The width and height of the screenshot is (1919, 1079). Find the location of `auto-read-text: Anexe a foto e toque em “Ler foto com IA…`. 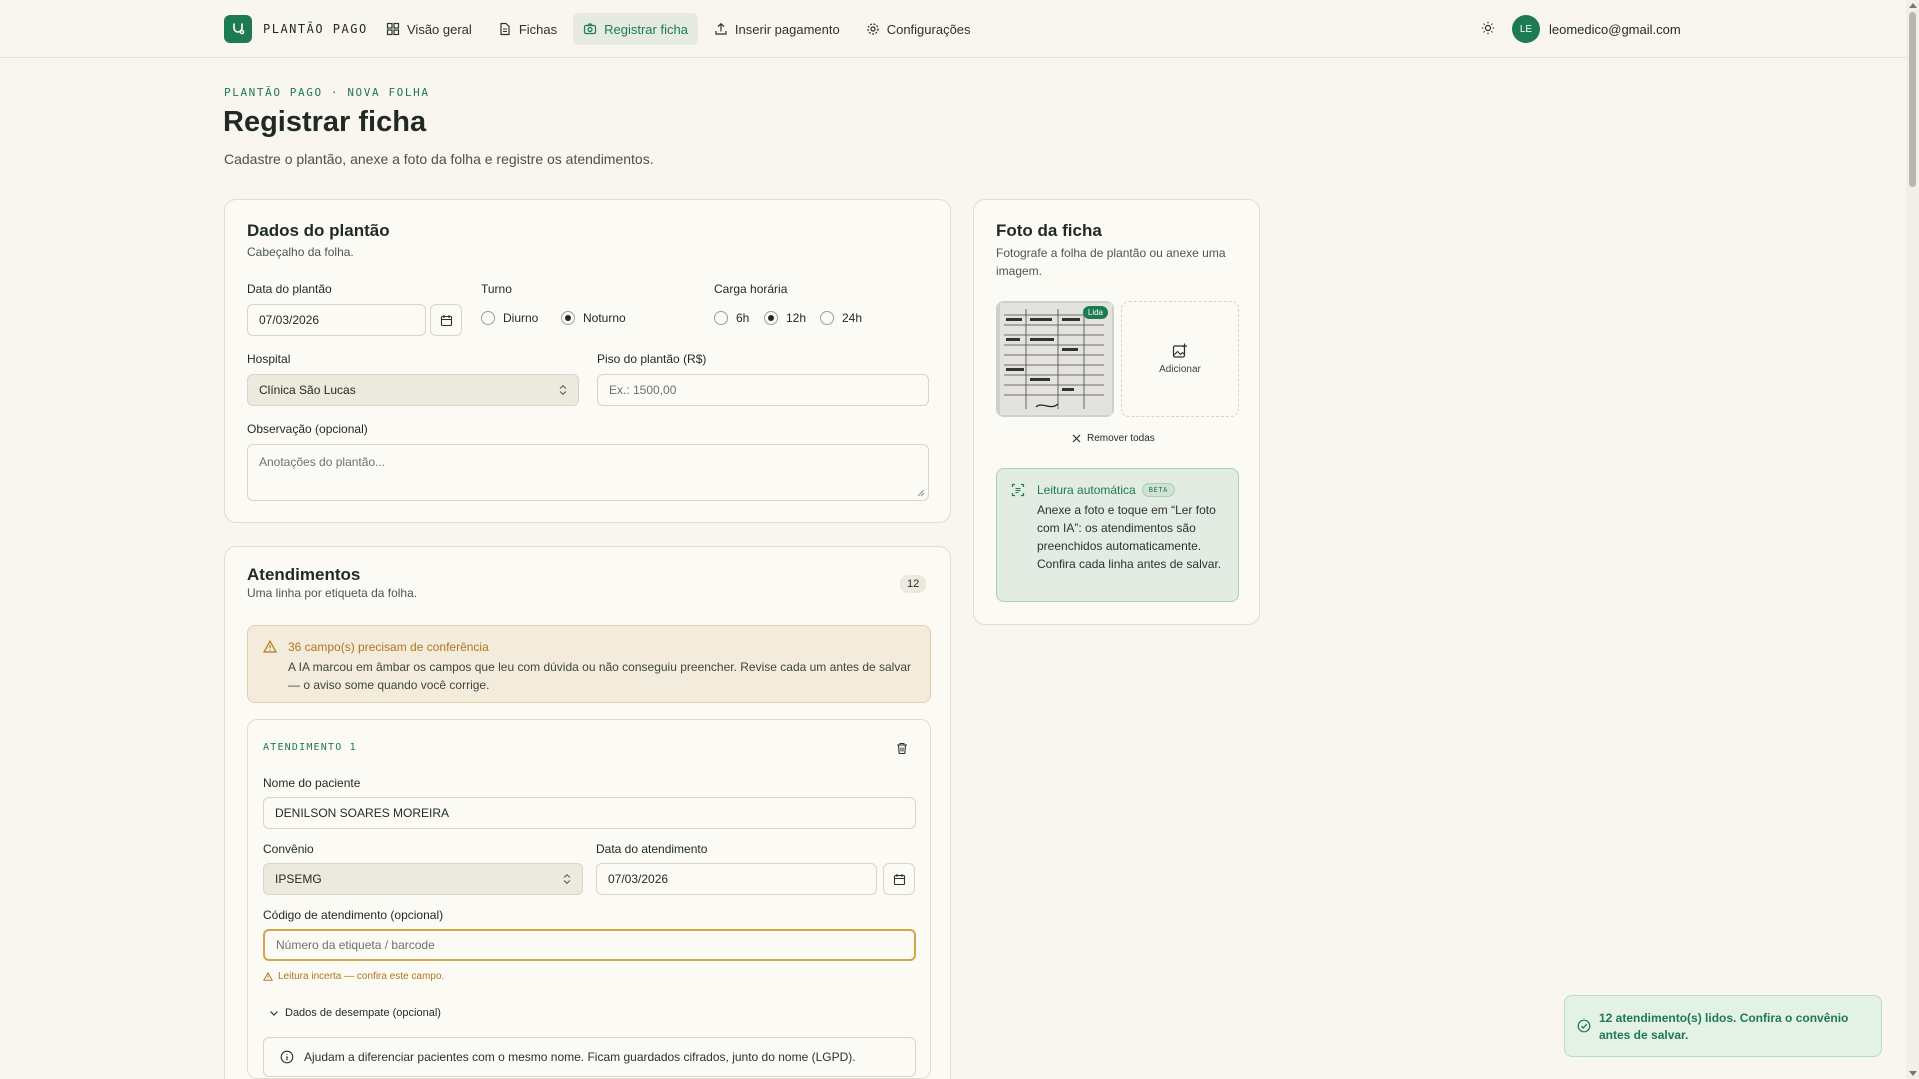

auto-read-text: Anexe a foto e toque em “Ler foto com IA… is located at coordinates (1129, 537).